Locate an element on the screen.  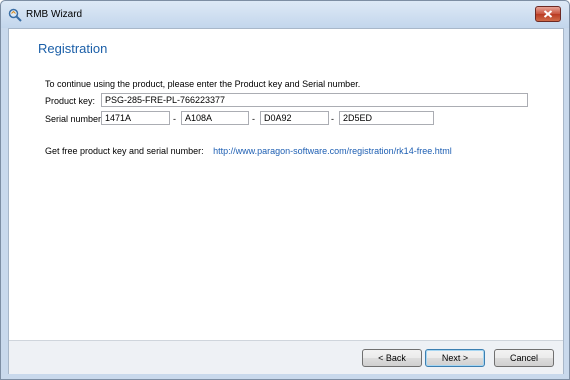
next-button: Next > is located at coordinates (455, 358).